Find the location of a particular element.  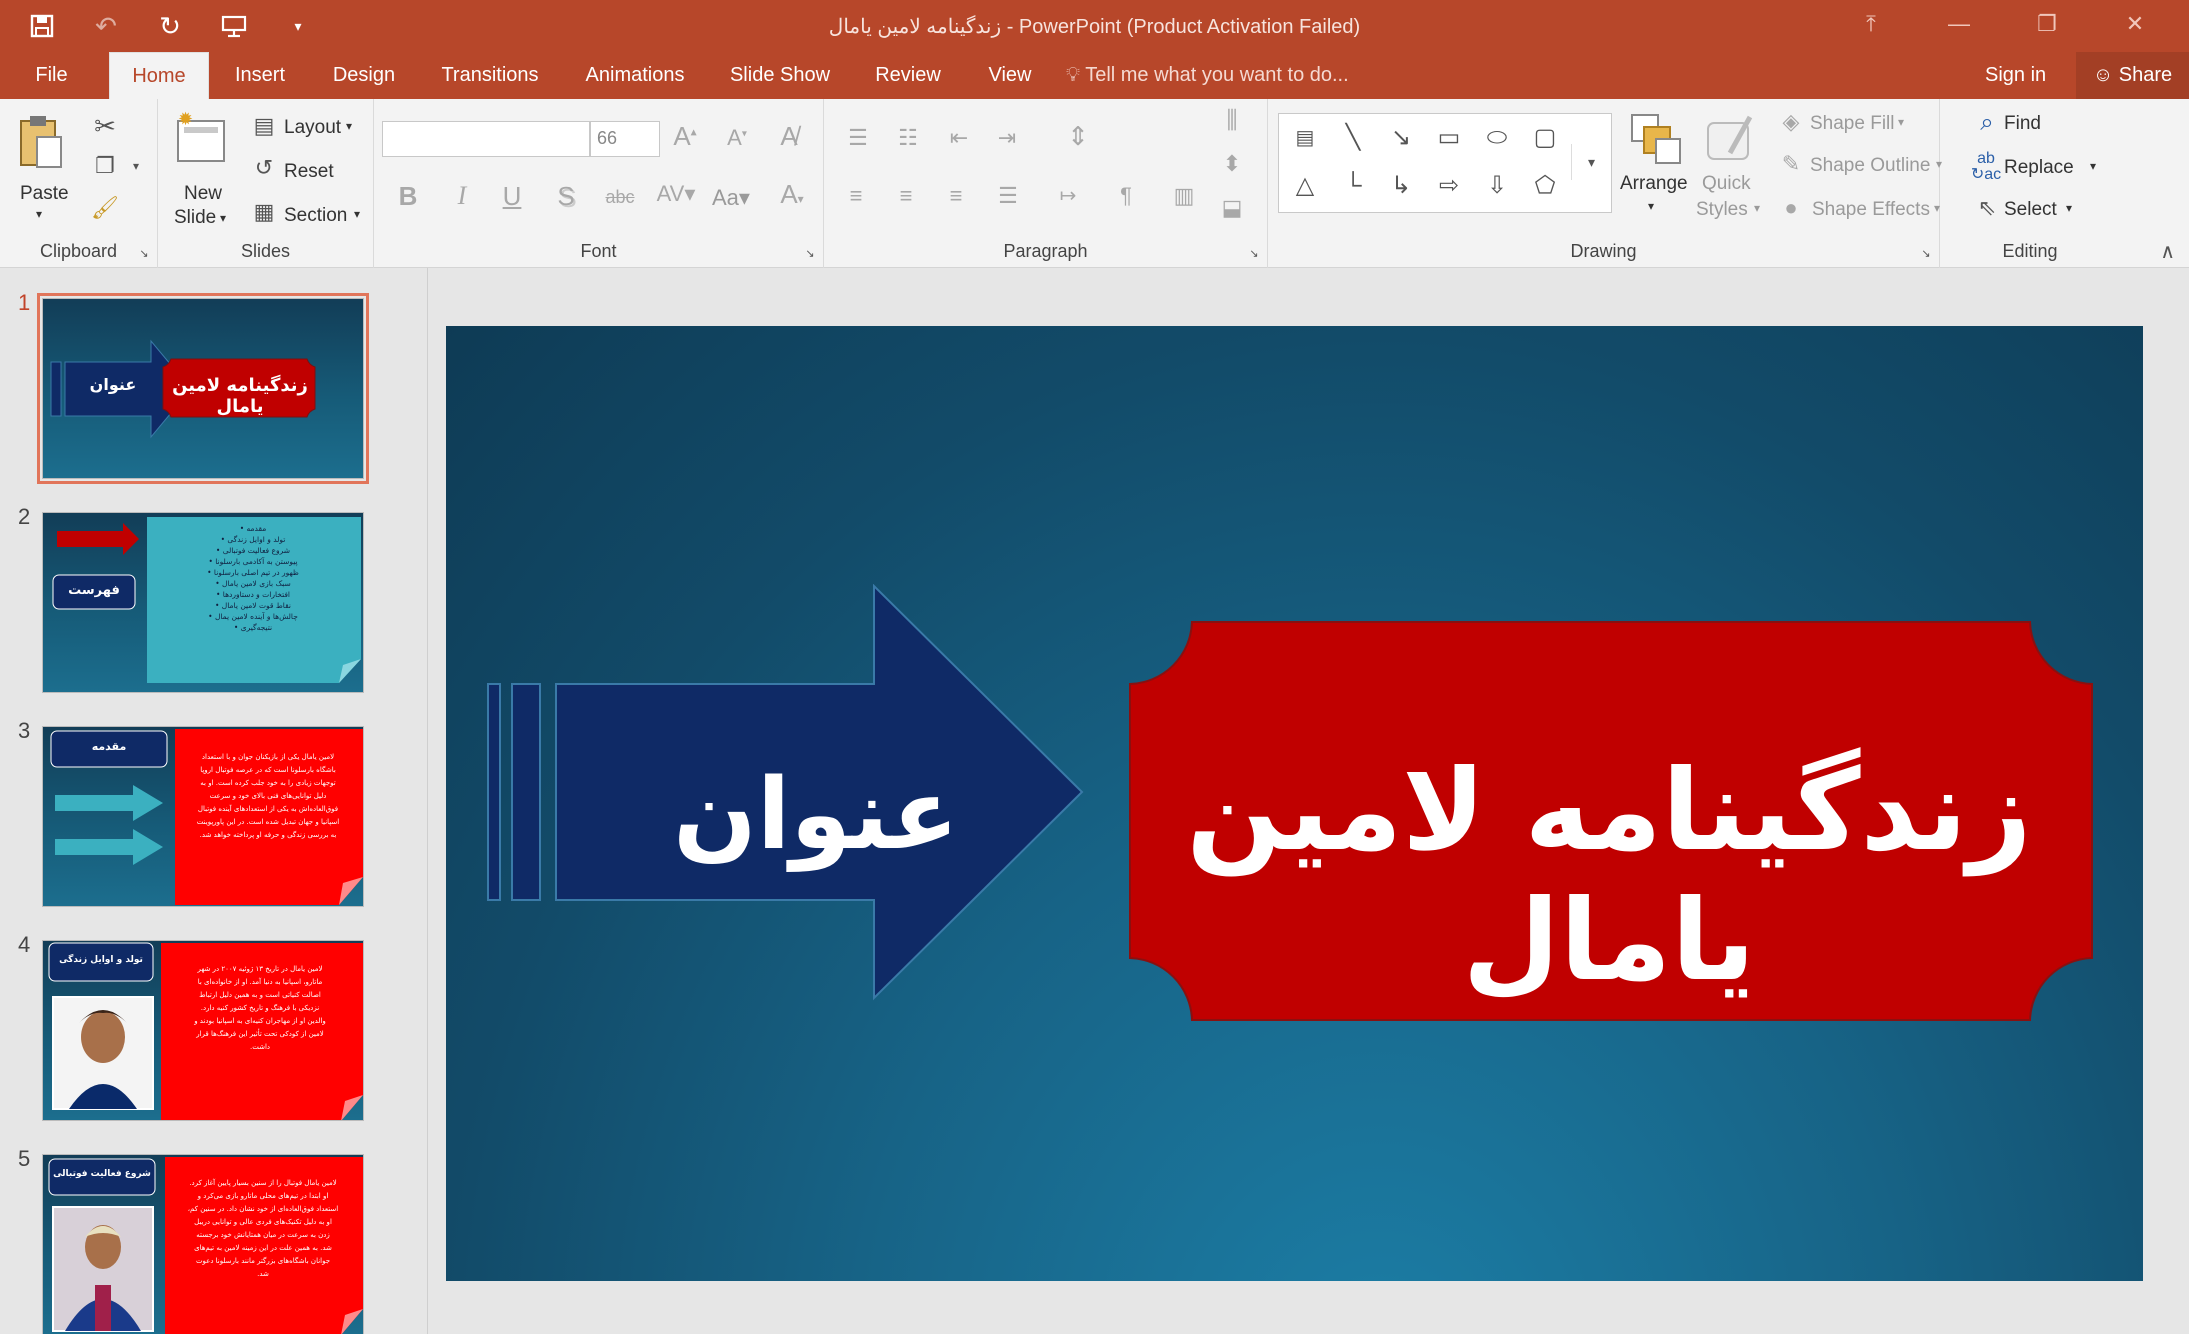

increase-font-size-icon: A▴ is located at coordinates (685, 136).